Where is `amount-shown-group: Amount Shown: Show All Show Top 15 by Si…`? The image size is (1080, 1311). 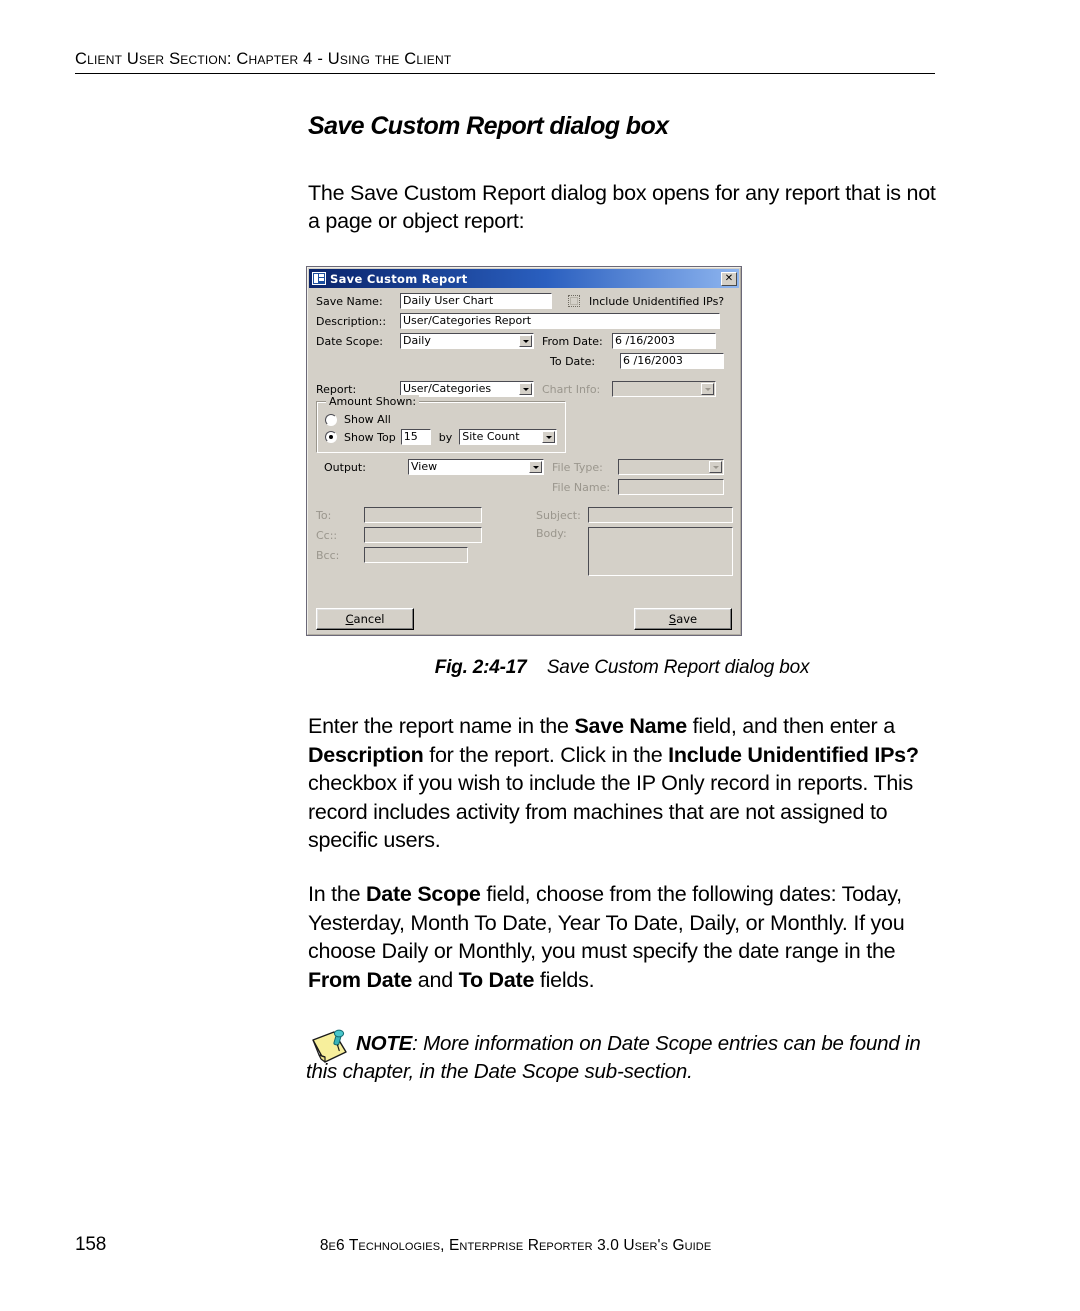
amount-shown-group: Amount Shown: Show All Show Top 15 by Si… is located at coordinates (441, 424).